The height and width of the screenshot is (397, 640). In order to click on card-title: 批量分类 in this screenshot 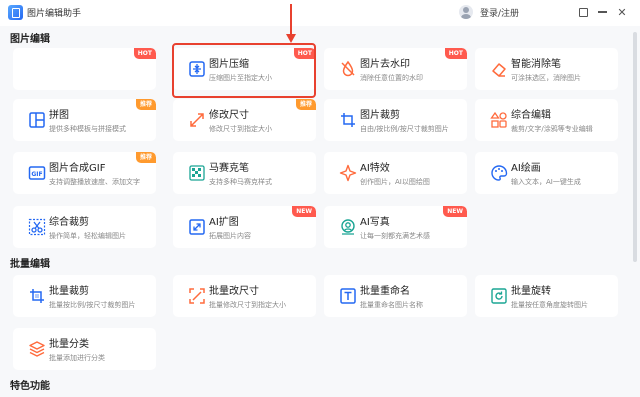, I will do `click(69, 344)`.